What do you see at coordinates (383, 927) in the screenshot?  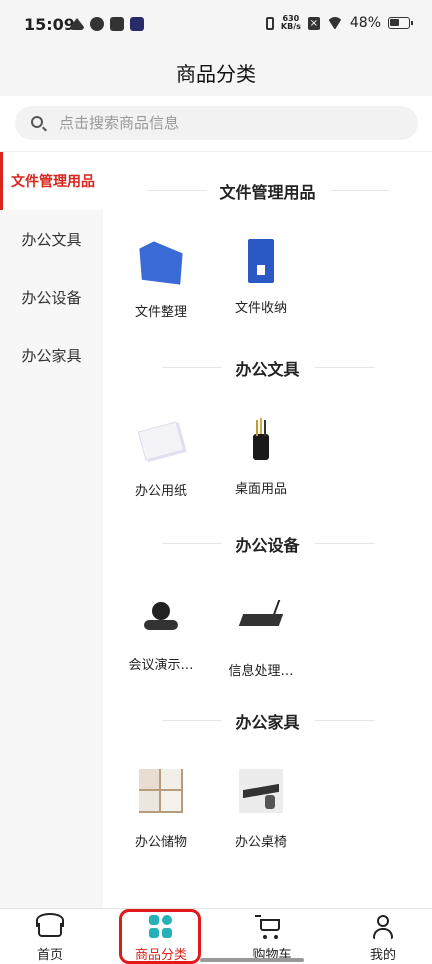 I see `user-icon` at bounding box center [383, 927].